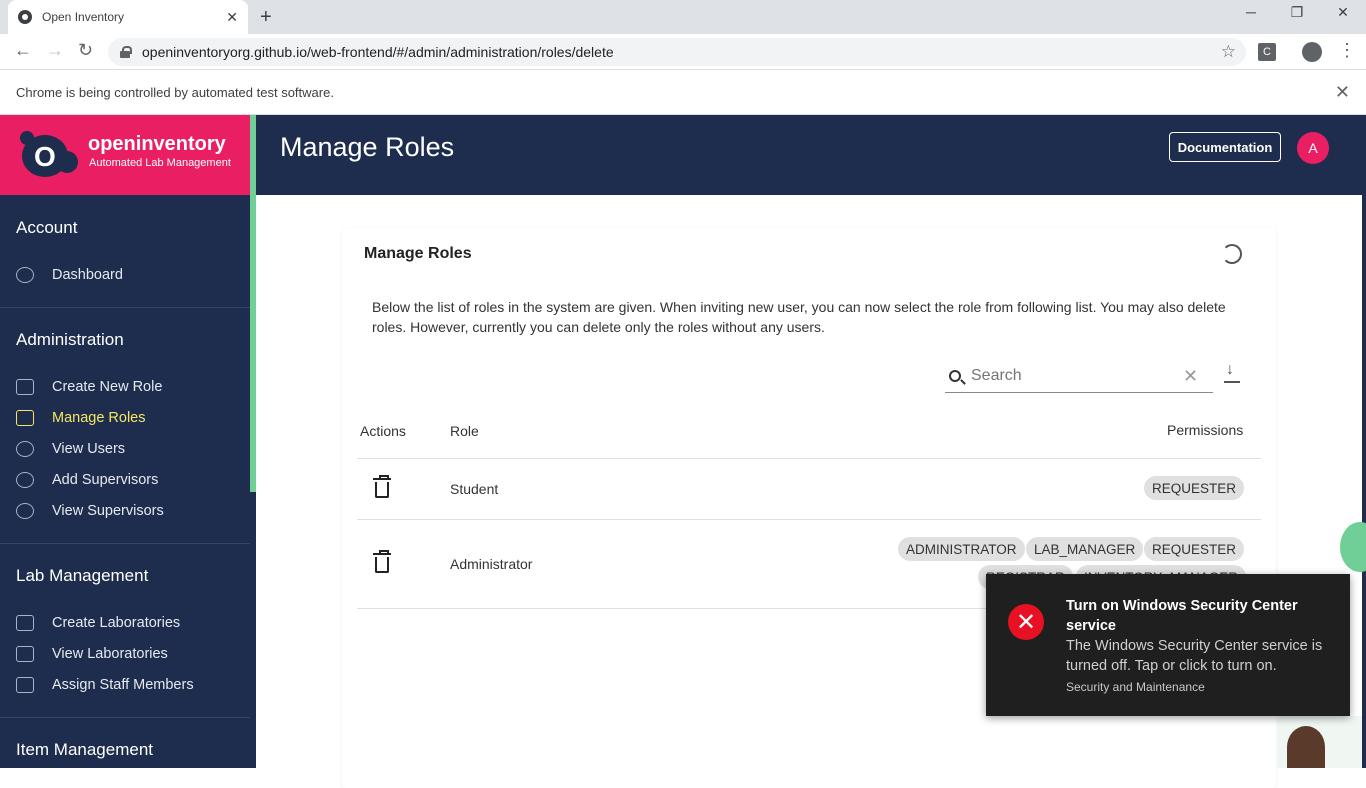  Describe the element at coordinates (47, 227) in the screenshot. I see `section-title-account: Account` at that location.